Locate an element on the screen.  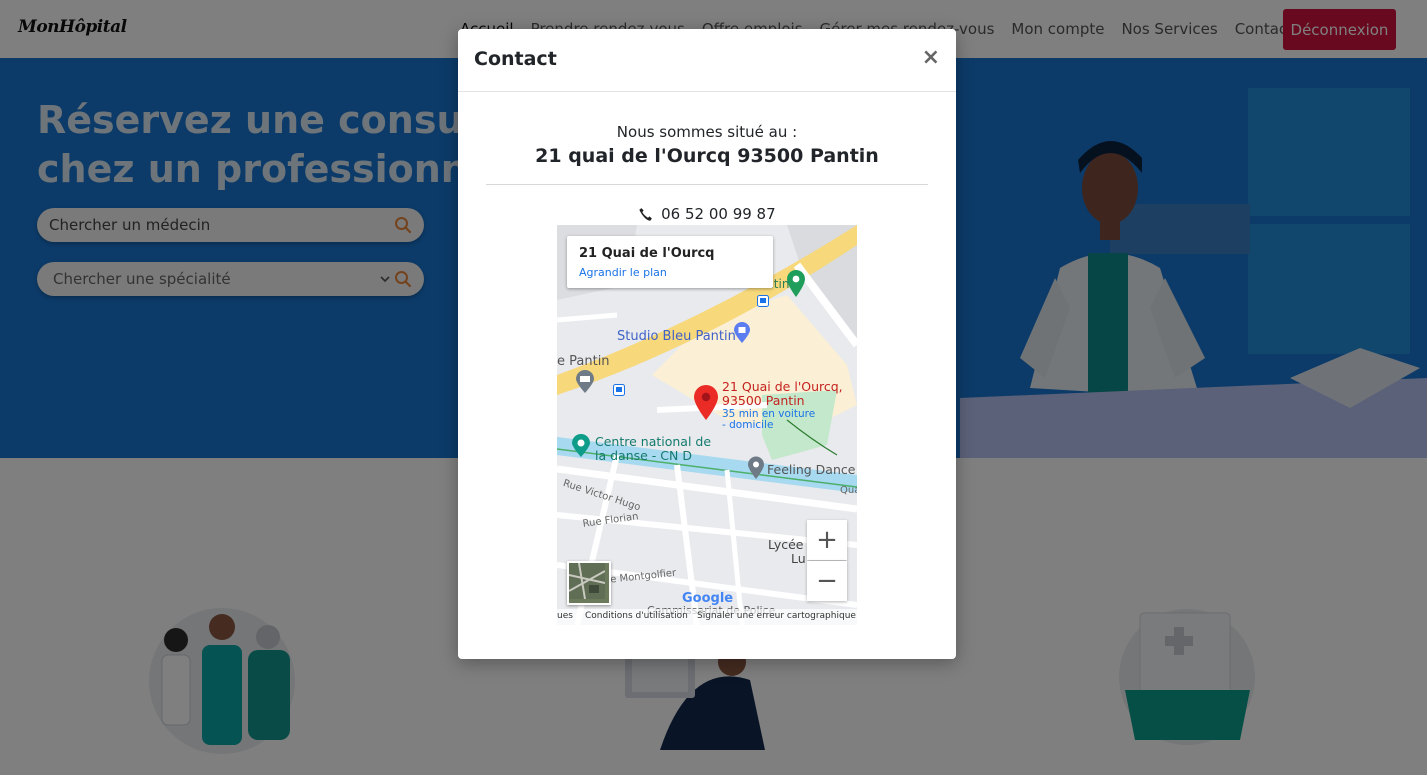
dance-pin-icon is located at coordinates (581, 446).